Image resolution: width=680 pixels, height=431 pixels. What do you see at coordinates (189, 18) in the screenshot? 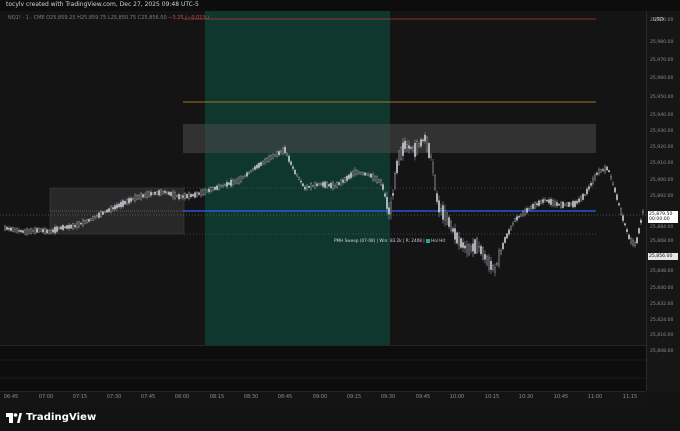
I see `legend-change: −3.25 (−0.01%)` at bounding box center [189, 18].